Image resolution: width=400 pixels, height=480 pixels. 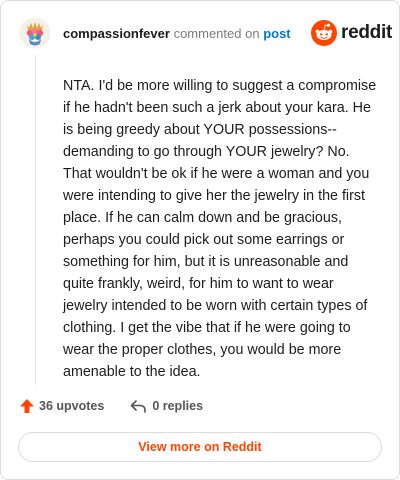 I want to click on thread-line, so click(x=35, y=220).